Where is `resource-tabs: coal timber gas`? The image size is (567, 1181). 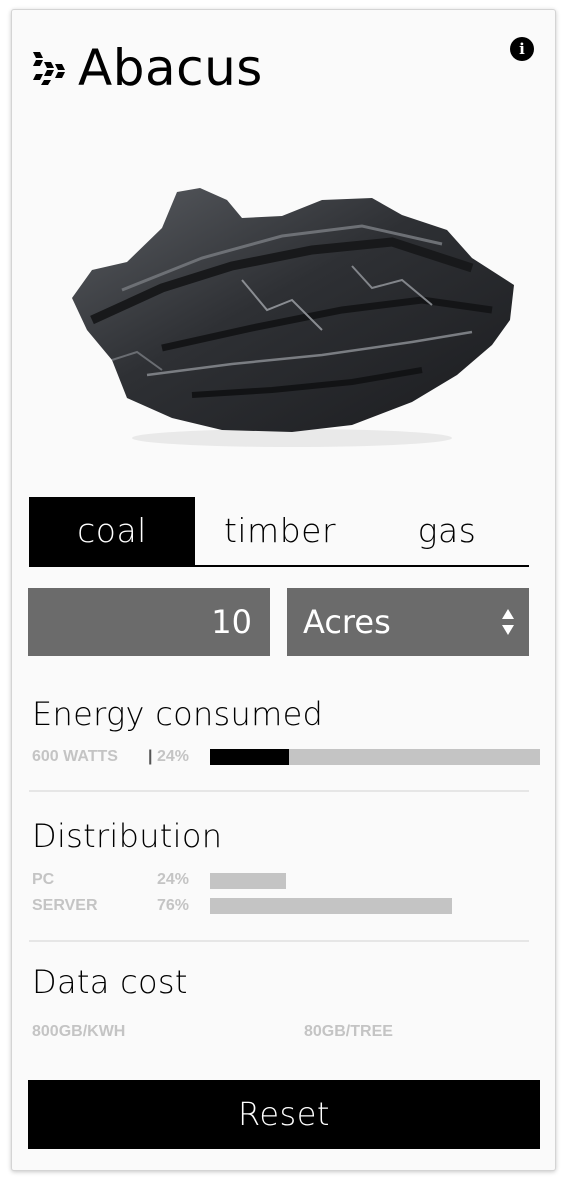
resource-tabs: coal timber gas is located at coordinates (279, 532).